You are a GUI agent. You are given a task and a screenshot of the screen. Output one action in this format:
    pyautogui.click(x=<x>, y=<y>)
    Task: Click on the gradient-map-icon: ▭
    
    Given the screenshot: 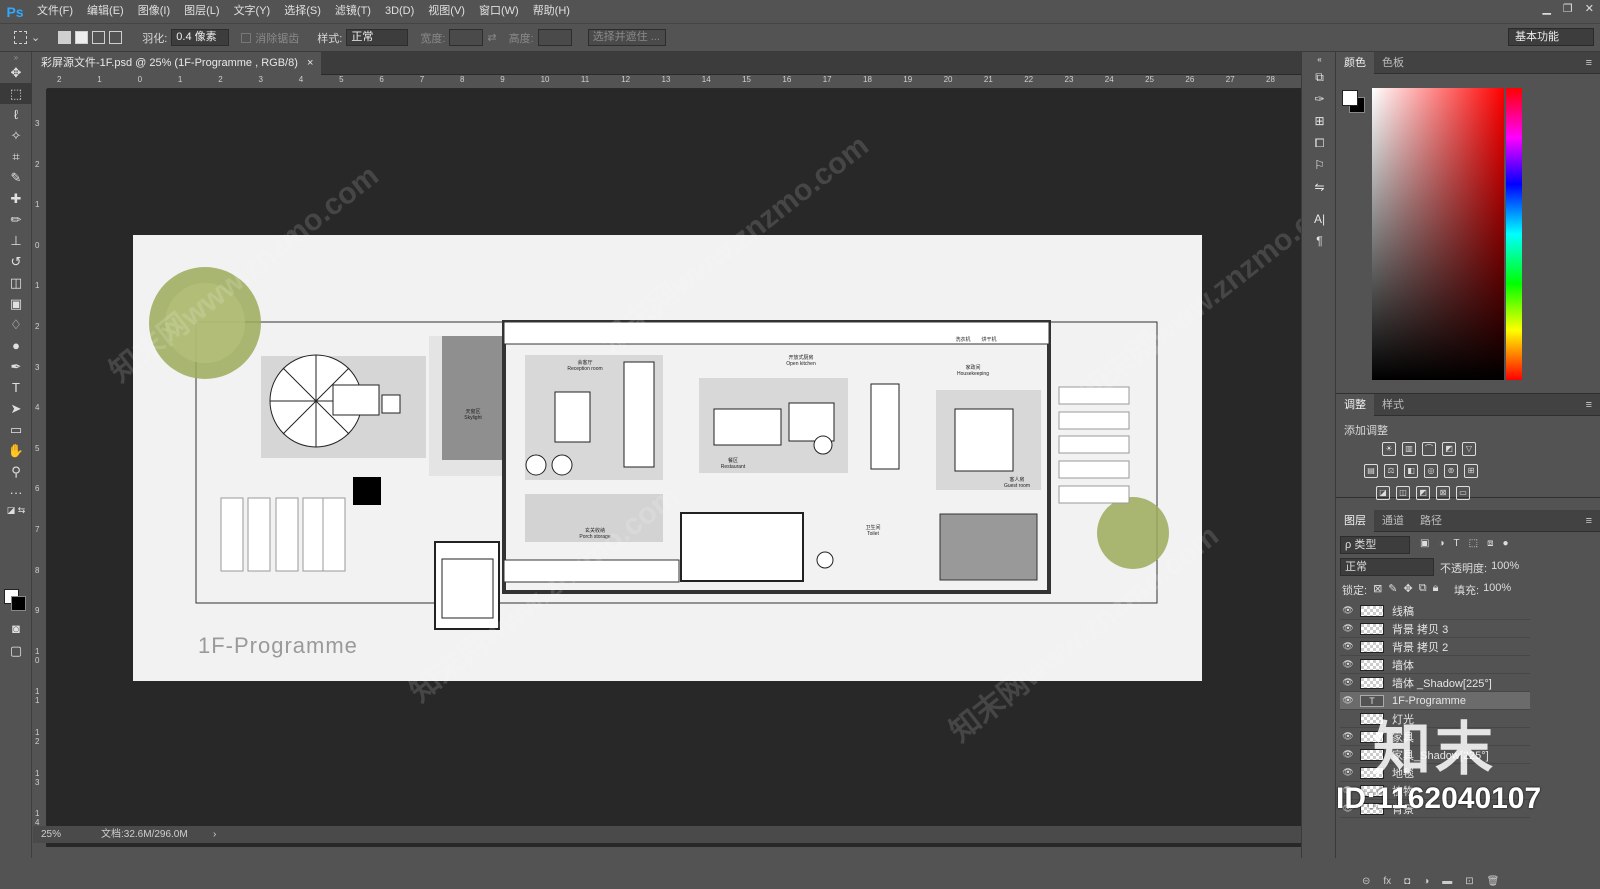 What is the action you would take?
    pyautogui.click(x=1463, y=493)
    